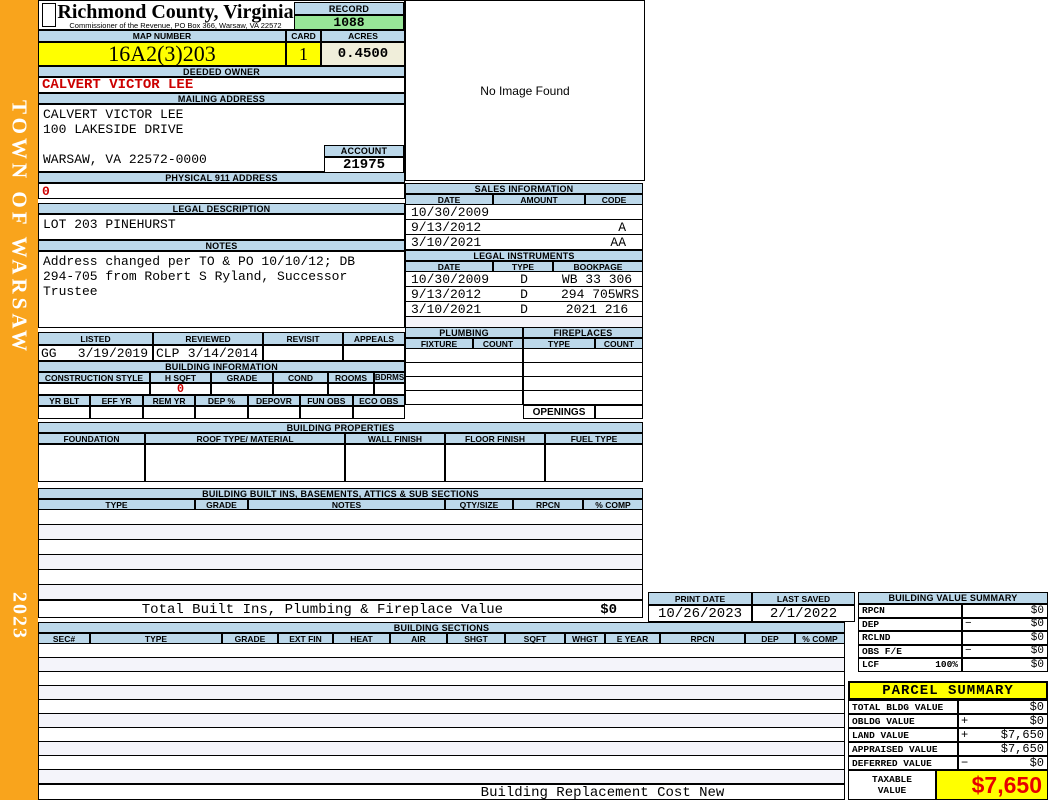 The height and width of the screenshot is (801, 1050). Describe the element at coordinates (303, 353) in the screenshot. I see `revisit-cell` at that location.